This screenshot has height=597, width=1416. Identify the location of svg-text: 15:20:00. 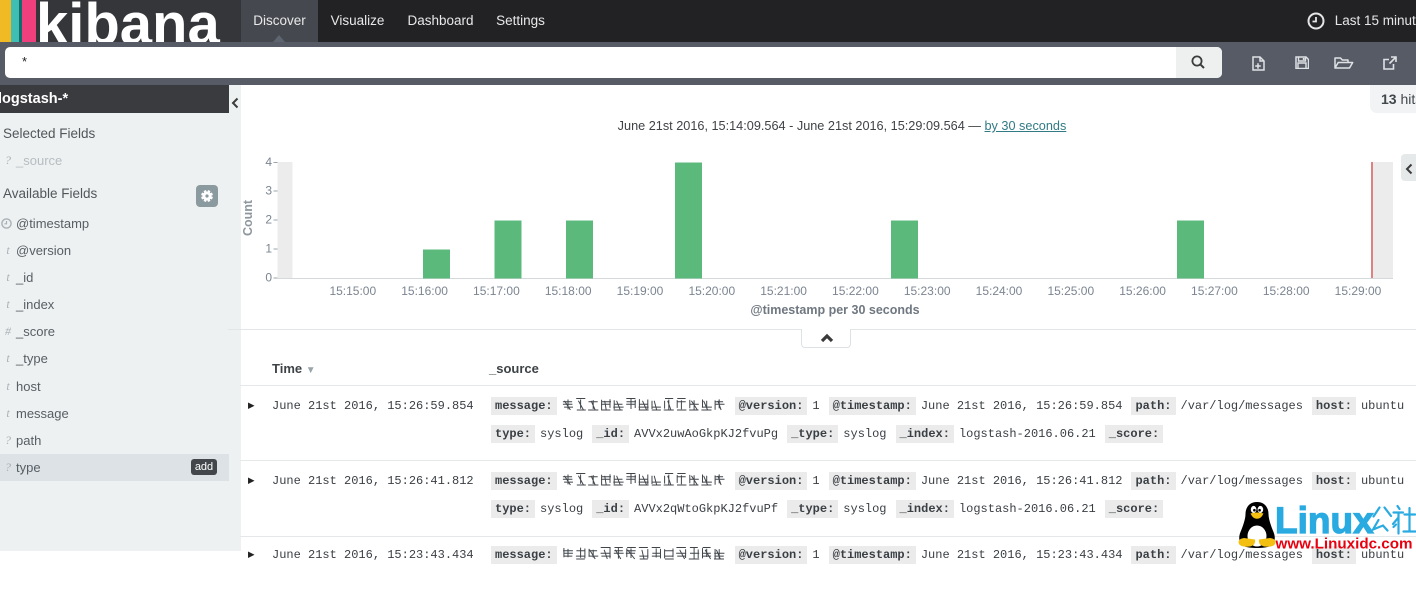
(711, 291).